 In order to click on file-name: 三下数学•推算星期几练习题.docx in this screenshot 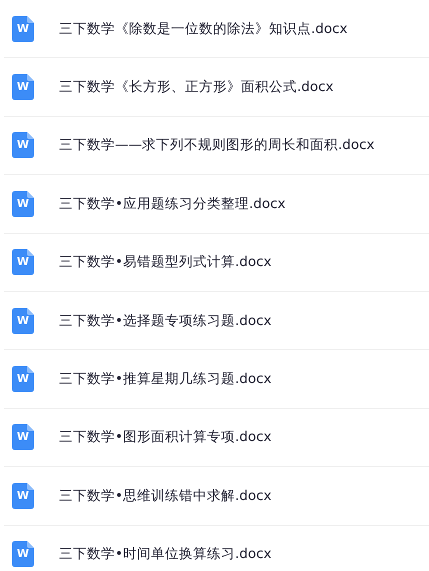, I will do `click(165, 379)`.